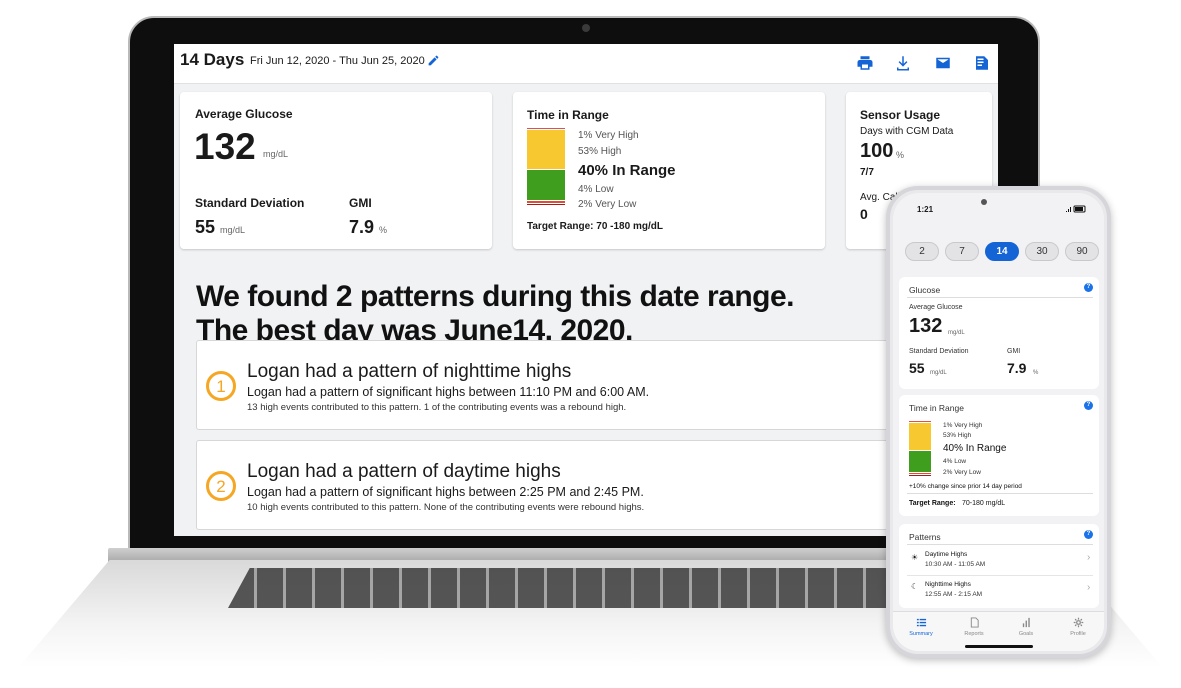 The height and width of the screenshot is (688, 1181). Describe the element at coordinates (956, 333) in the screenshot. I see `phone-avg-unit: mg/dL` at that location.